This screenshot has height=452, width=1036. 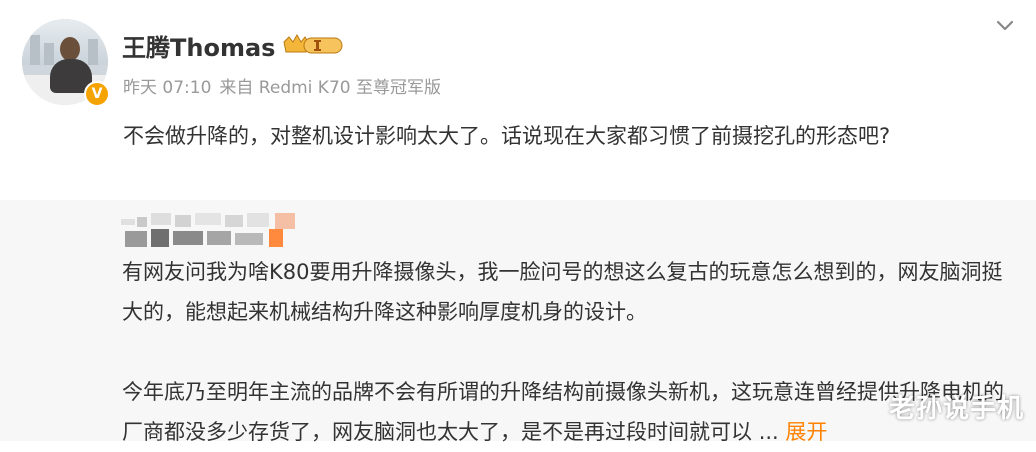 What do you see at coordinates (1005, 25) in the screenshot?
I see `chevron-down-icon` at bounding box center [1005, 25].